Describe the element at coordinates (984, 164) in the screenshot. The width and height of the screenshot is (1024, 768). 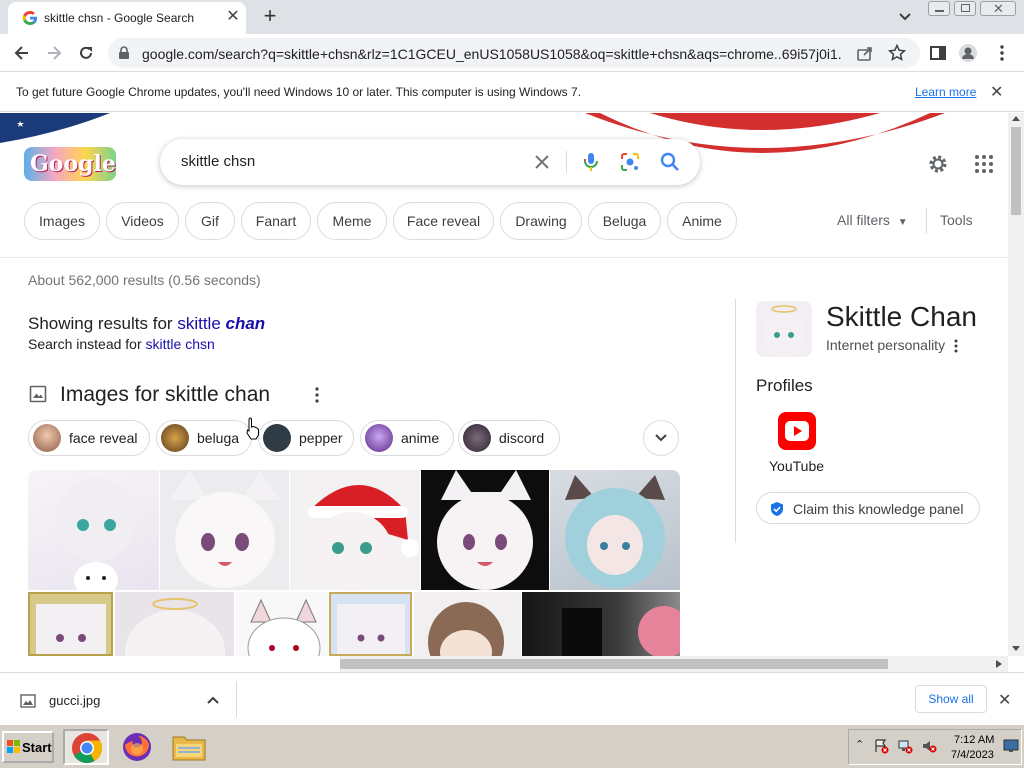
I see `google-apps-grid-icon` at that location.